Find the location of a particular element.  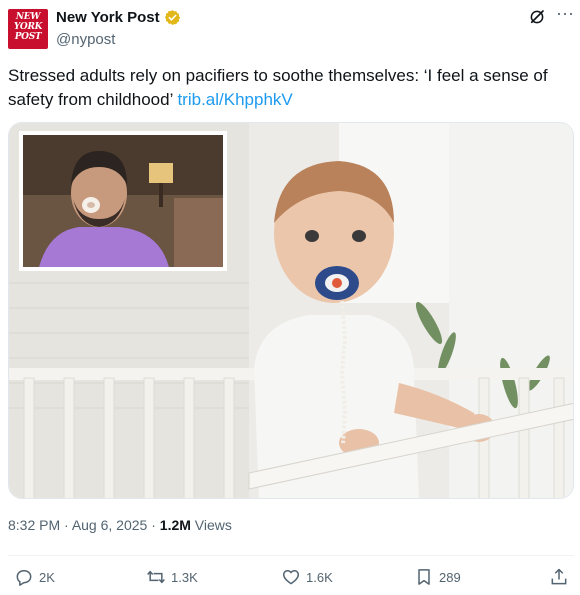

share-button is located at coordinates (559, 577).